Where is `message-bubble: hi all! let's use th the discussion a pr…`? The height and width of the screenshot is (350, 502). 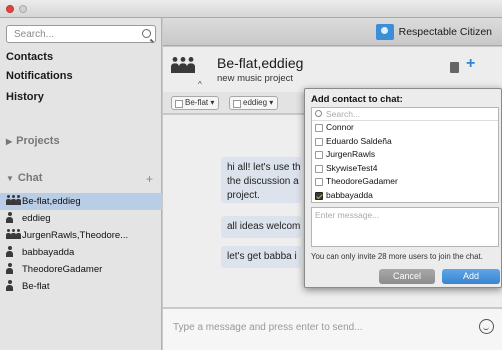
message-bubble: hi all! let's use th the discussion a pr… is located at coordinates (261, 180).